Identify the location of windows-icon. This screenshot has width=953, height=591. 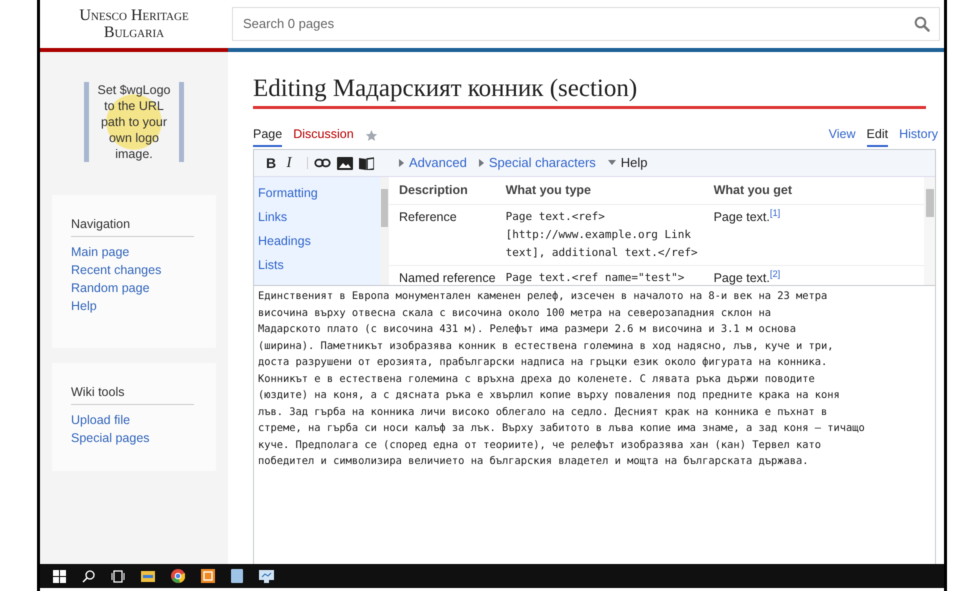
(59, 576).